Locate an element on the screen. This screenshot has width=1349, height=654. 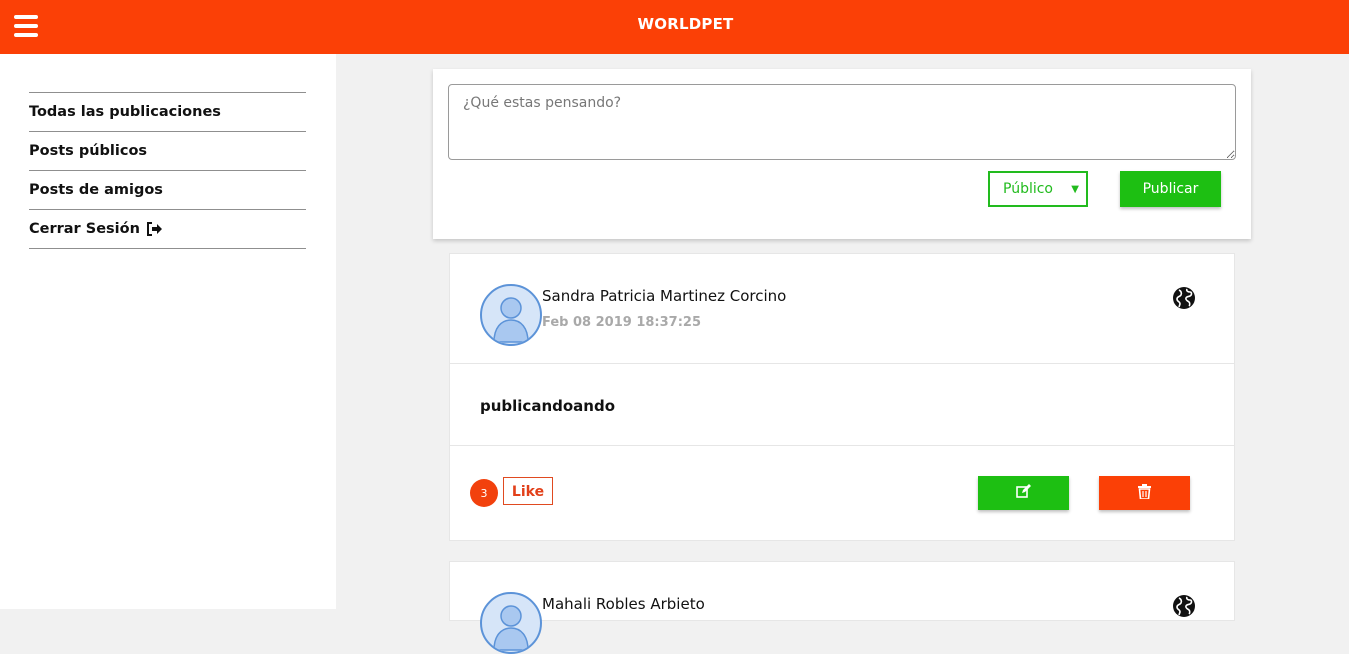
post-author: Mahali Robles Arbieto is located at coordinates (623, 604).